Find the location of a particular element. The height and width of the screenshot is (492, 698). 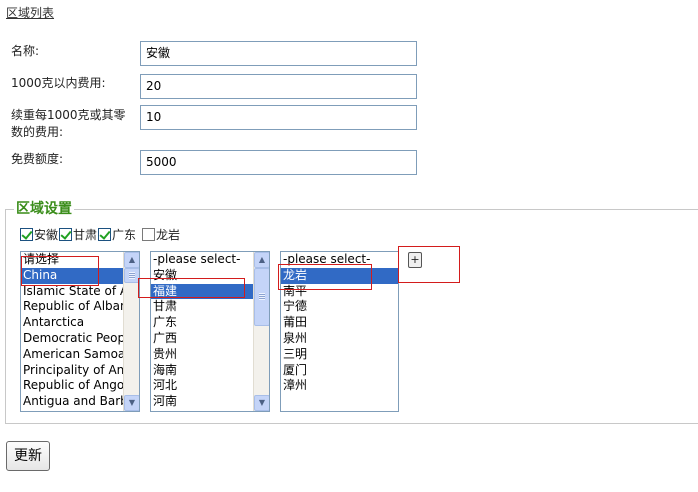

checkbox-gansu: 甘肃 is located at coordinates (78, 234).